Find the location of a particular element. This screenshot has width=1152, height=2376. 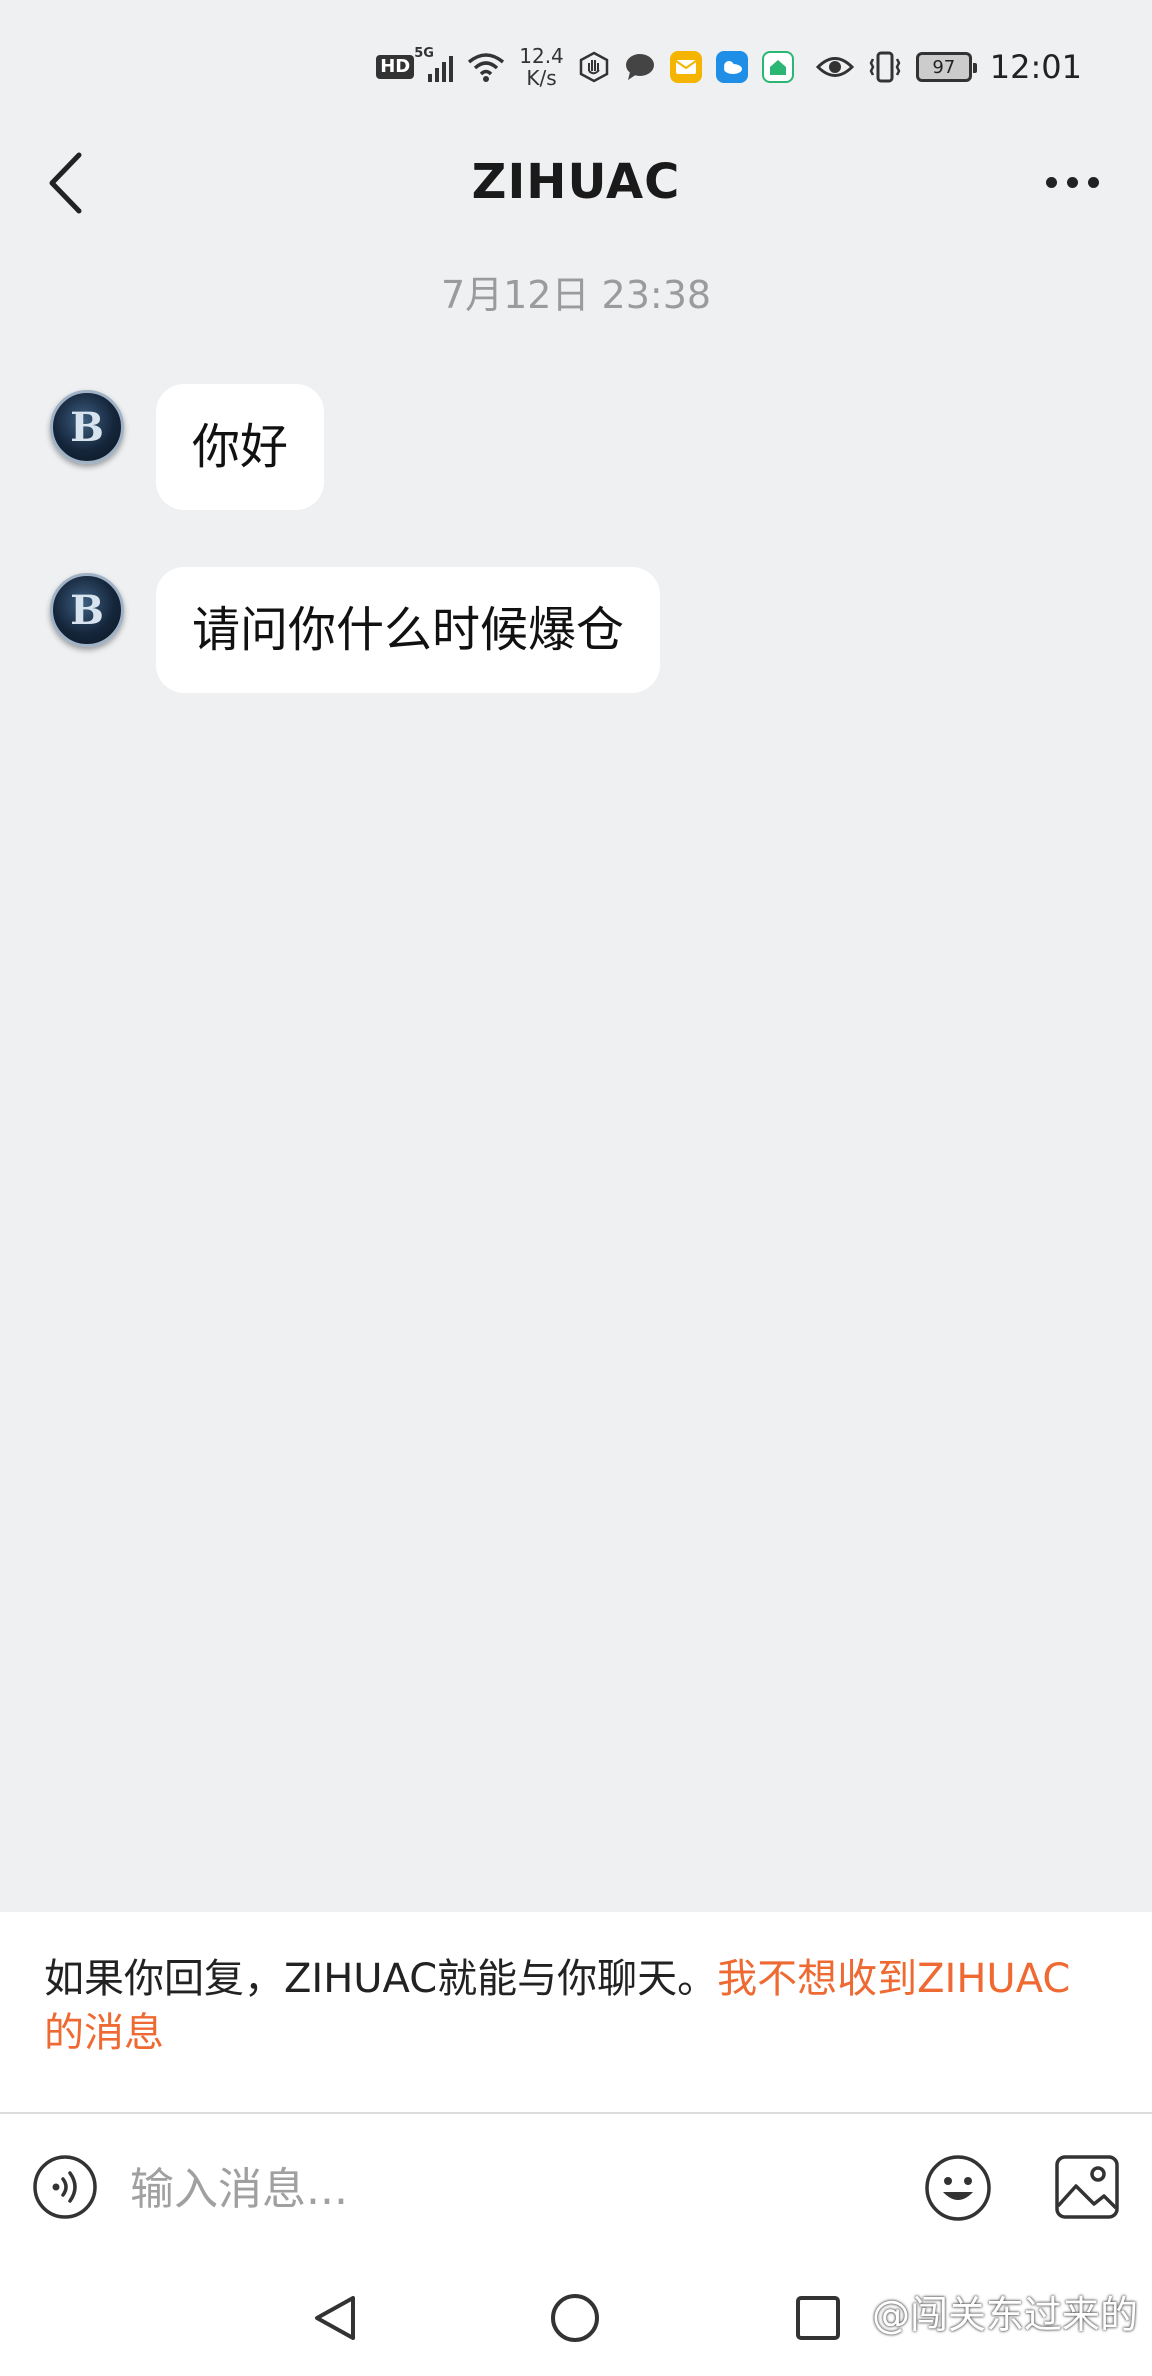

hd-icon: HD is located at coordinates (395, 67).